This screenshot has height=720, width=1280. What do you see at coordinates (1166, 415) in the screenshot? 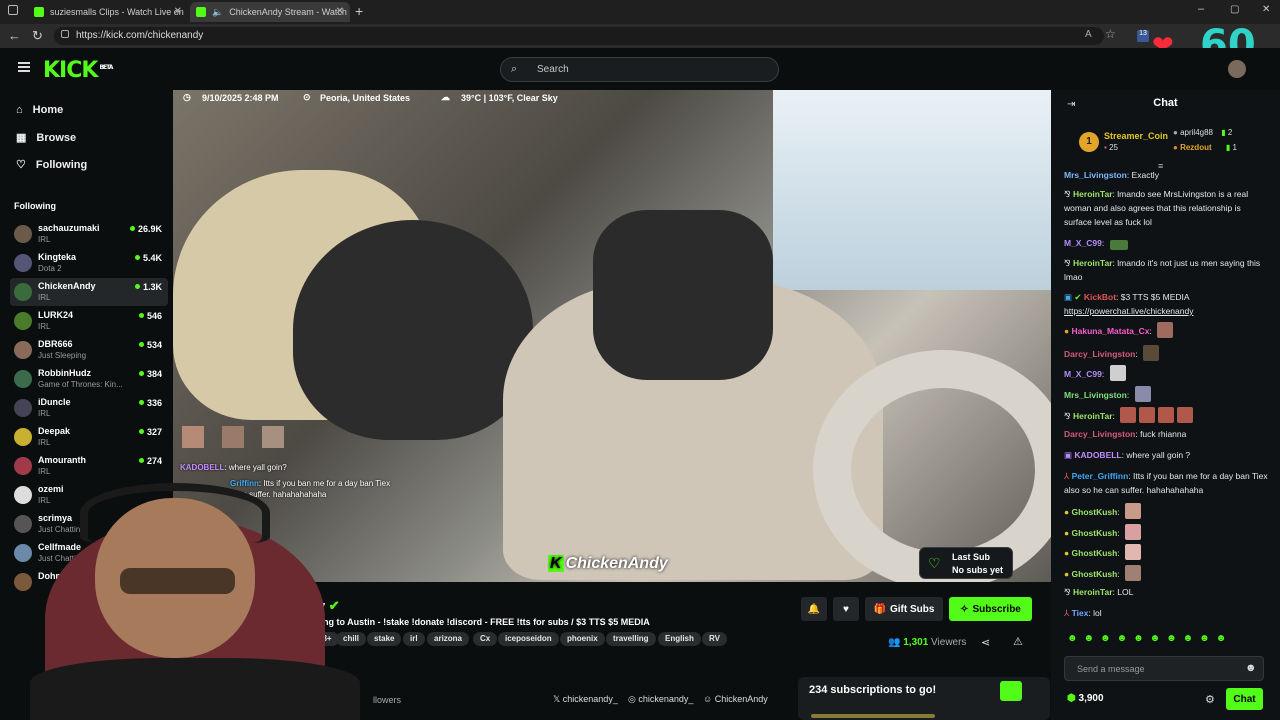
I see `chat-message: ⅋ HeroinTar:` at bounding box center [1166, 415].